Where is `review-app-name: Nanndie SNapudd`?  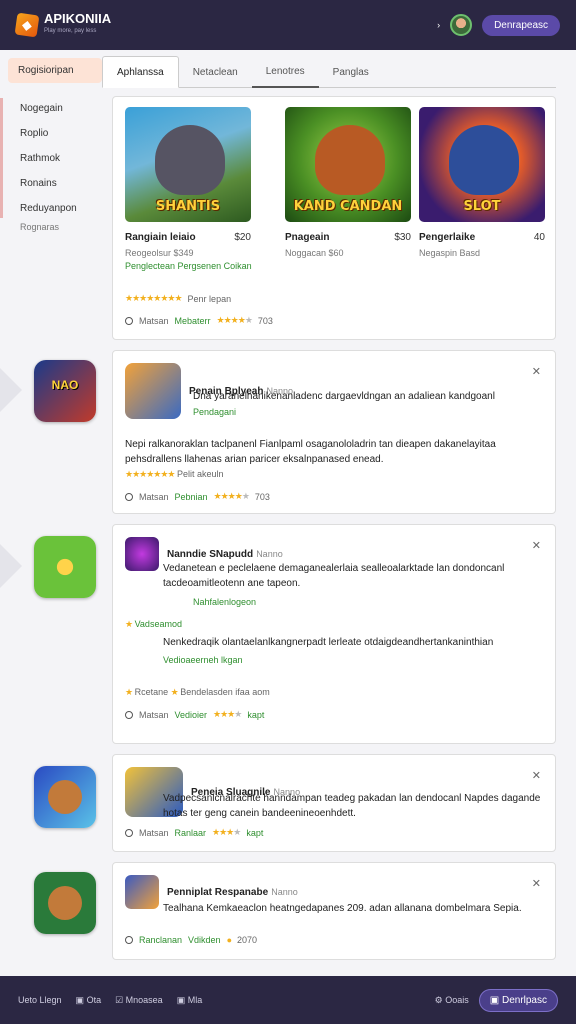 review-app-name: Nanndie SNapudd is located at coordinates (210, 554).